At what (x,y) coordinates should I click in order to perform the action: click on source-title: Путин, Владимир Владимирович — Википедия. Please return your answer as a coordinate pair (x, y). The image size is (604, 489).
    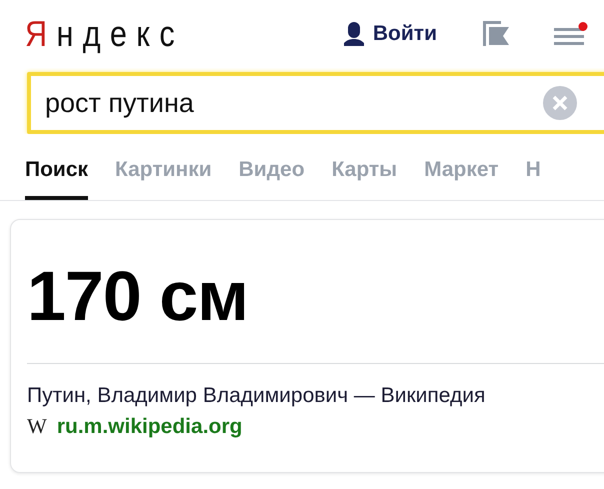
    Looking at the image, I should click on (256, 395).